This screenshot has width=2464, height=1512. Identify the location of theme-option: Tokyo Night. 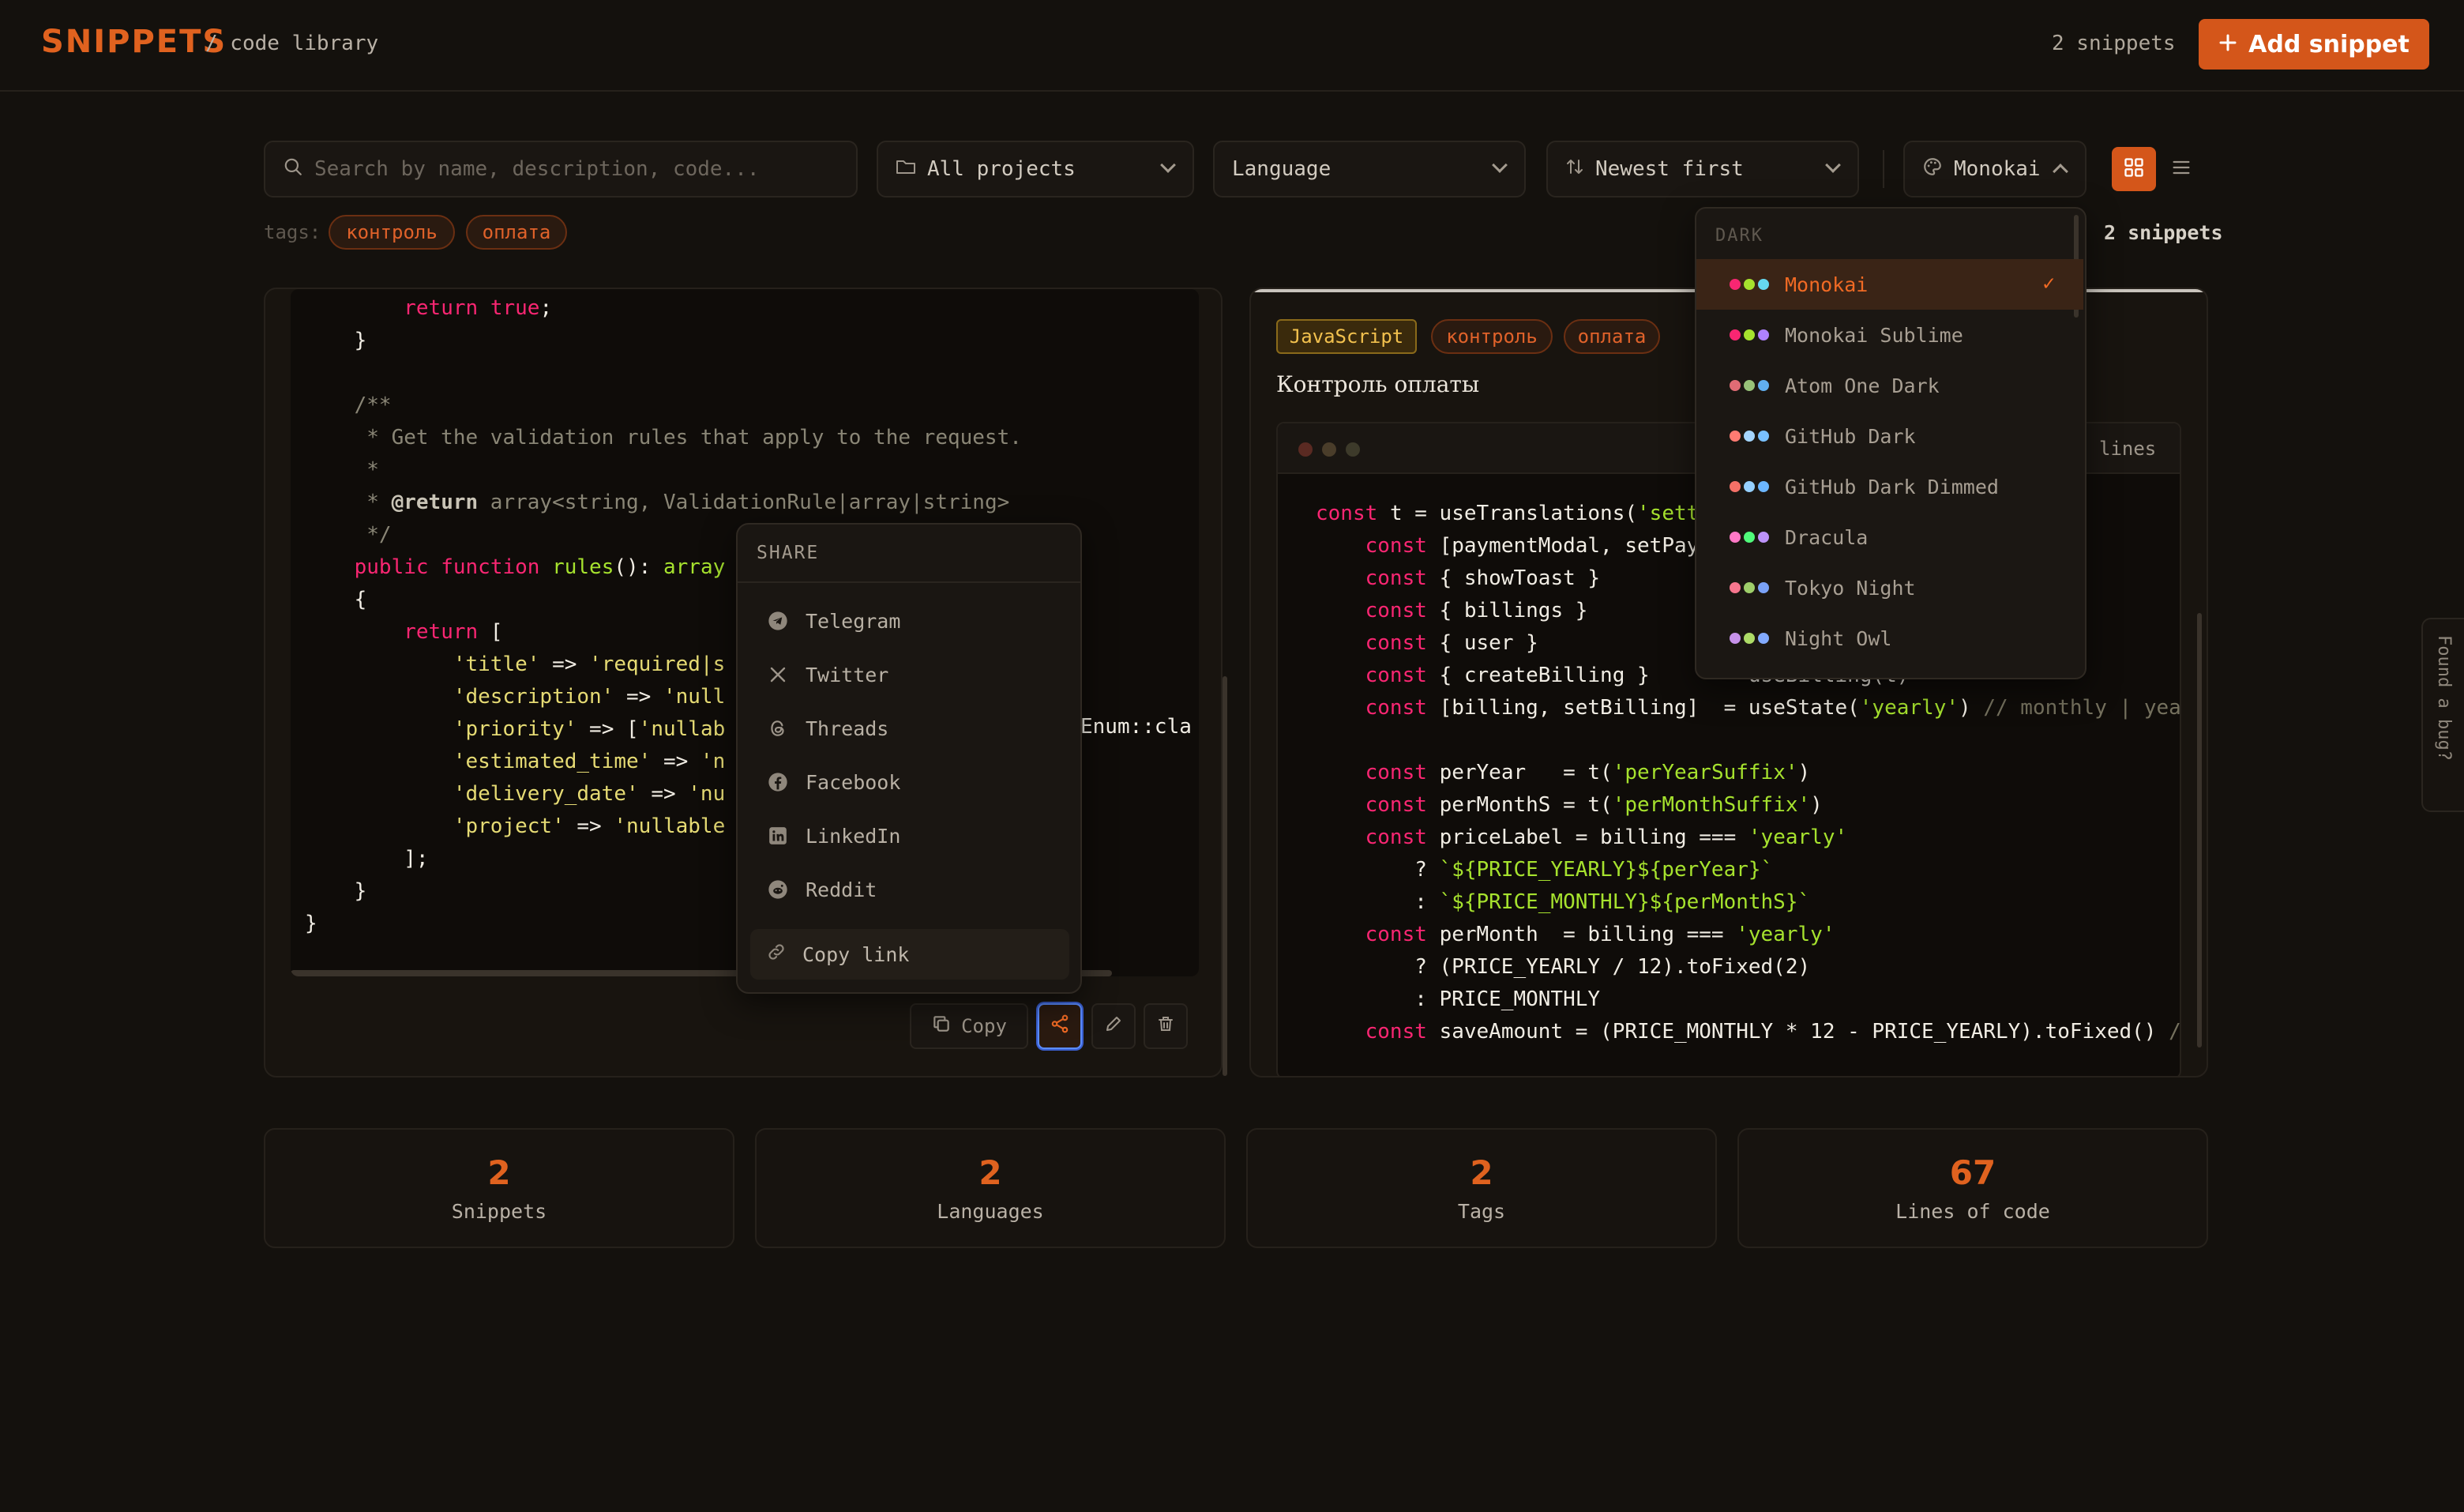
(1889, 587).